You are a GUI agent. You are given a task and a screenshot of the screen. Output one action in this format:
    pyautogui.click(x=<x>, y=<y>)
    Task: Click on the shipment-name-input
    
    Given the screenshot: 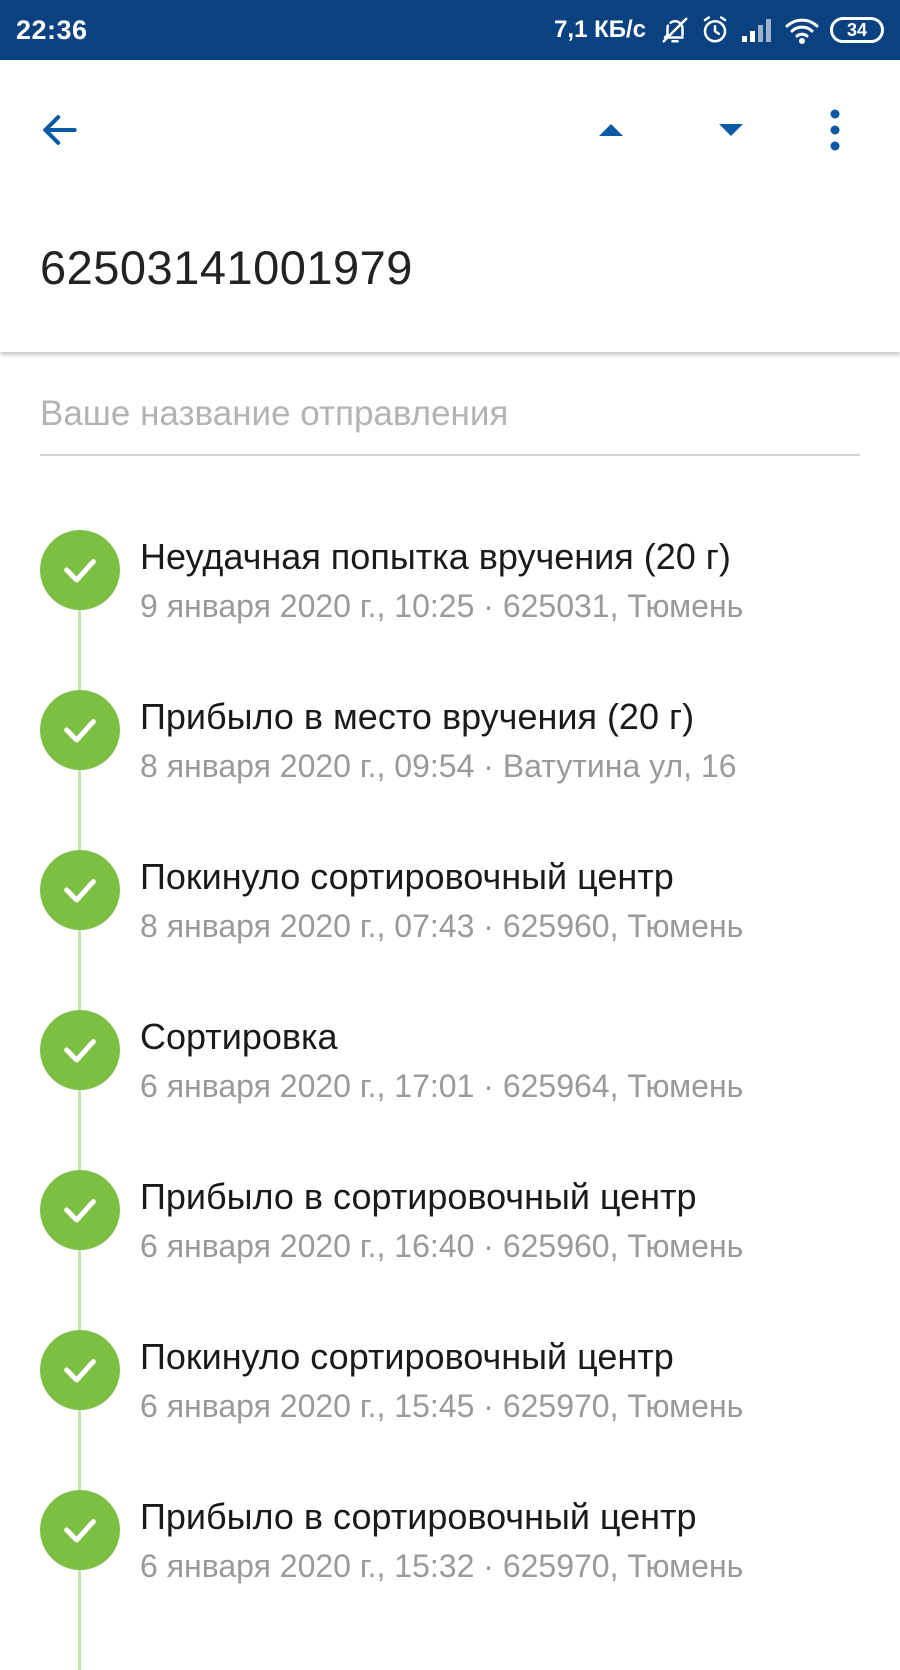 What is the action you would take?
    pyautogui.click(x=450, y=412)
    